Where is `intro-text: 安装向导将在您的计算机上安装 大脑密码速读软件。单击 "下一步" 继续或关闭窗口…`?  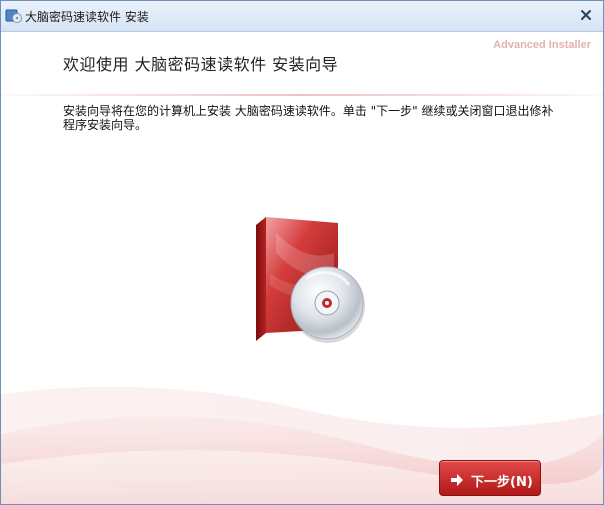 intro-text: 安装向导将在您的计算机上安装 大脑密码速读软件。单击 "下一步" 继续或关闭窗口… is located at coordinates (308, 118).